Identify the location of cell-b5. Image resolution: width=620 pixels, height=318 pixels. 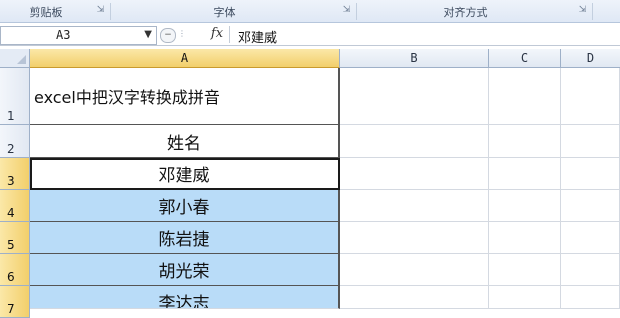
(414, 238).